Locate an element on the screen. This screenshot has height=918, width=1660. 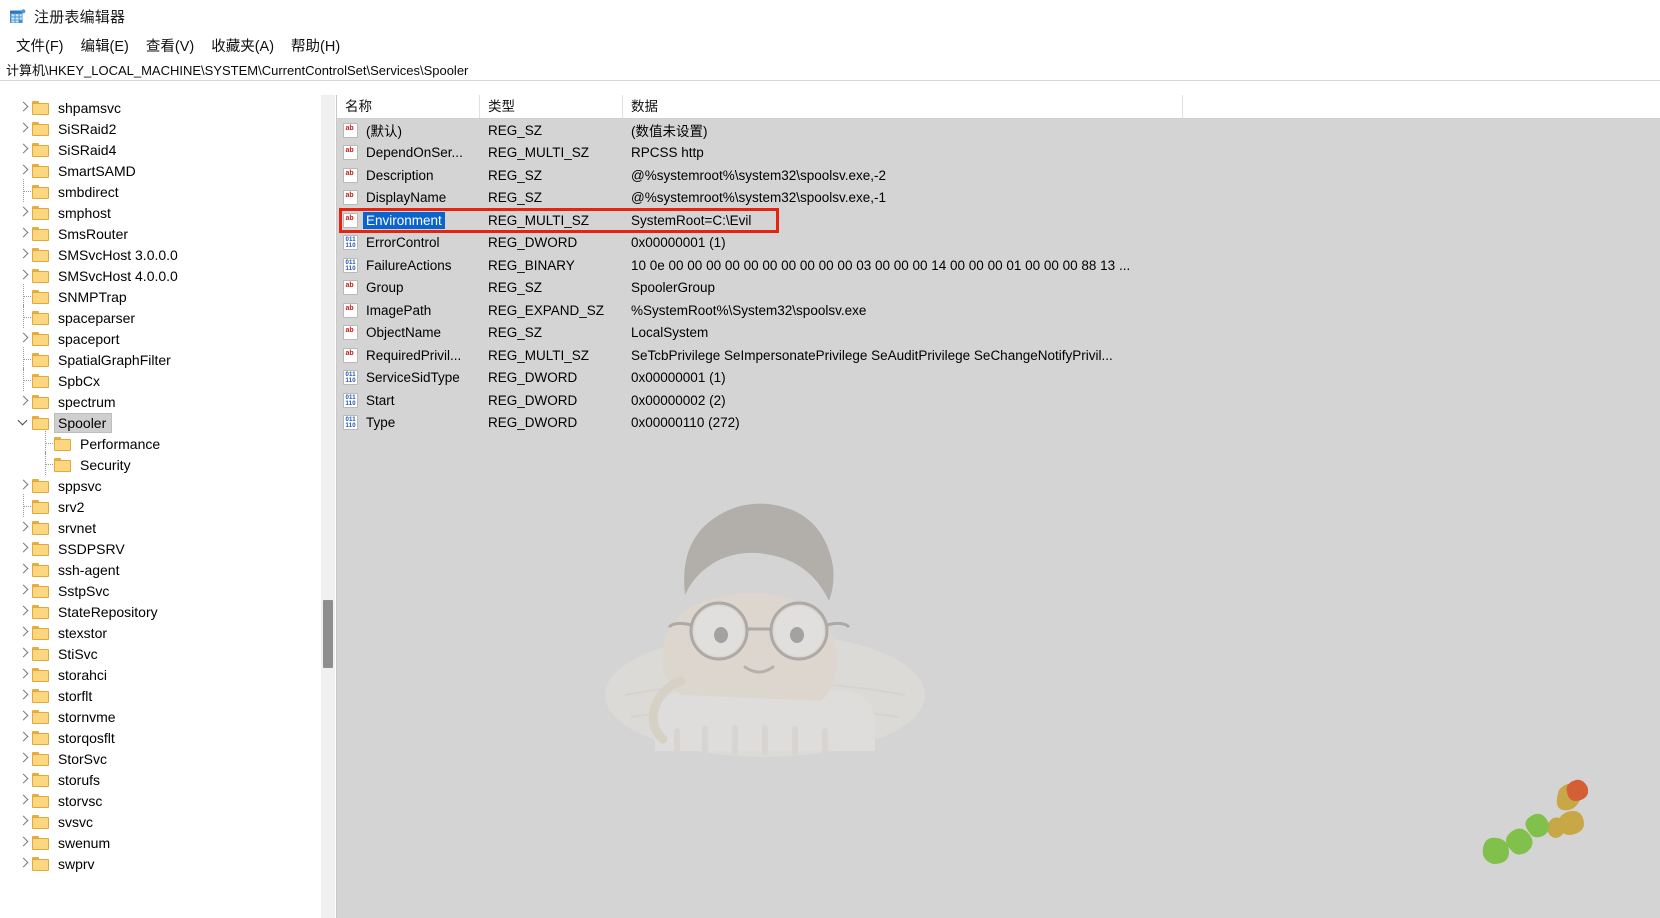
tree-item-stisvc: StiSvc is located at coordinates (168, 653).